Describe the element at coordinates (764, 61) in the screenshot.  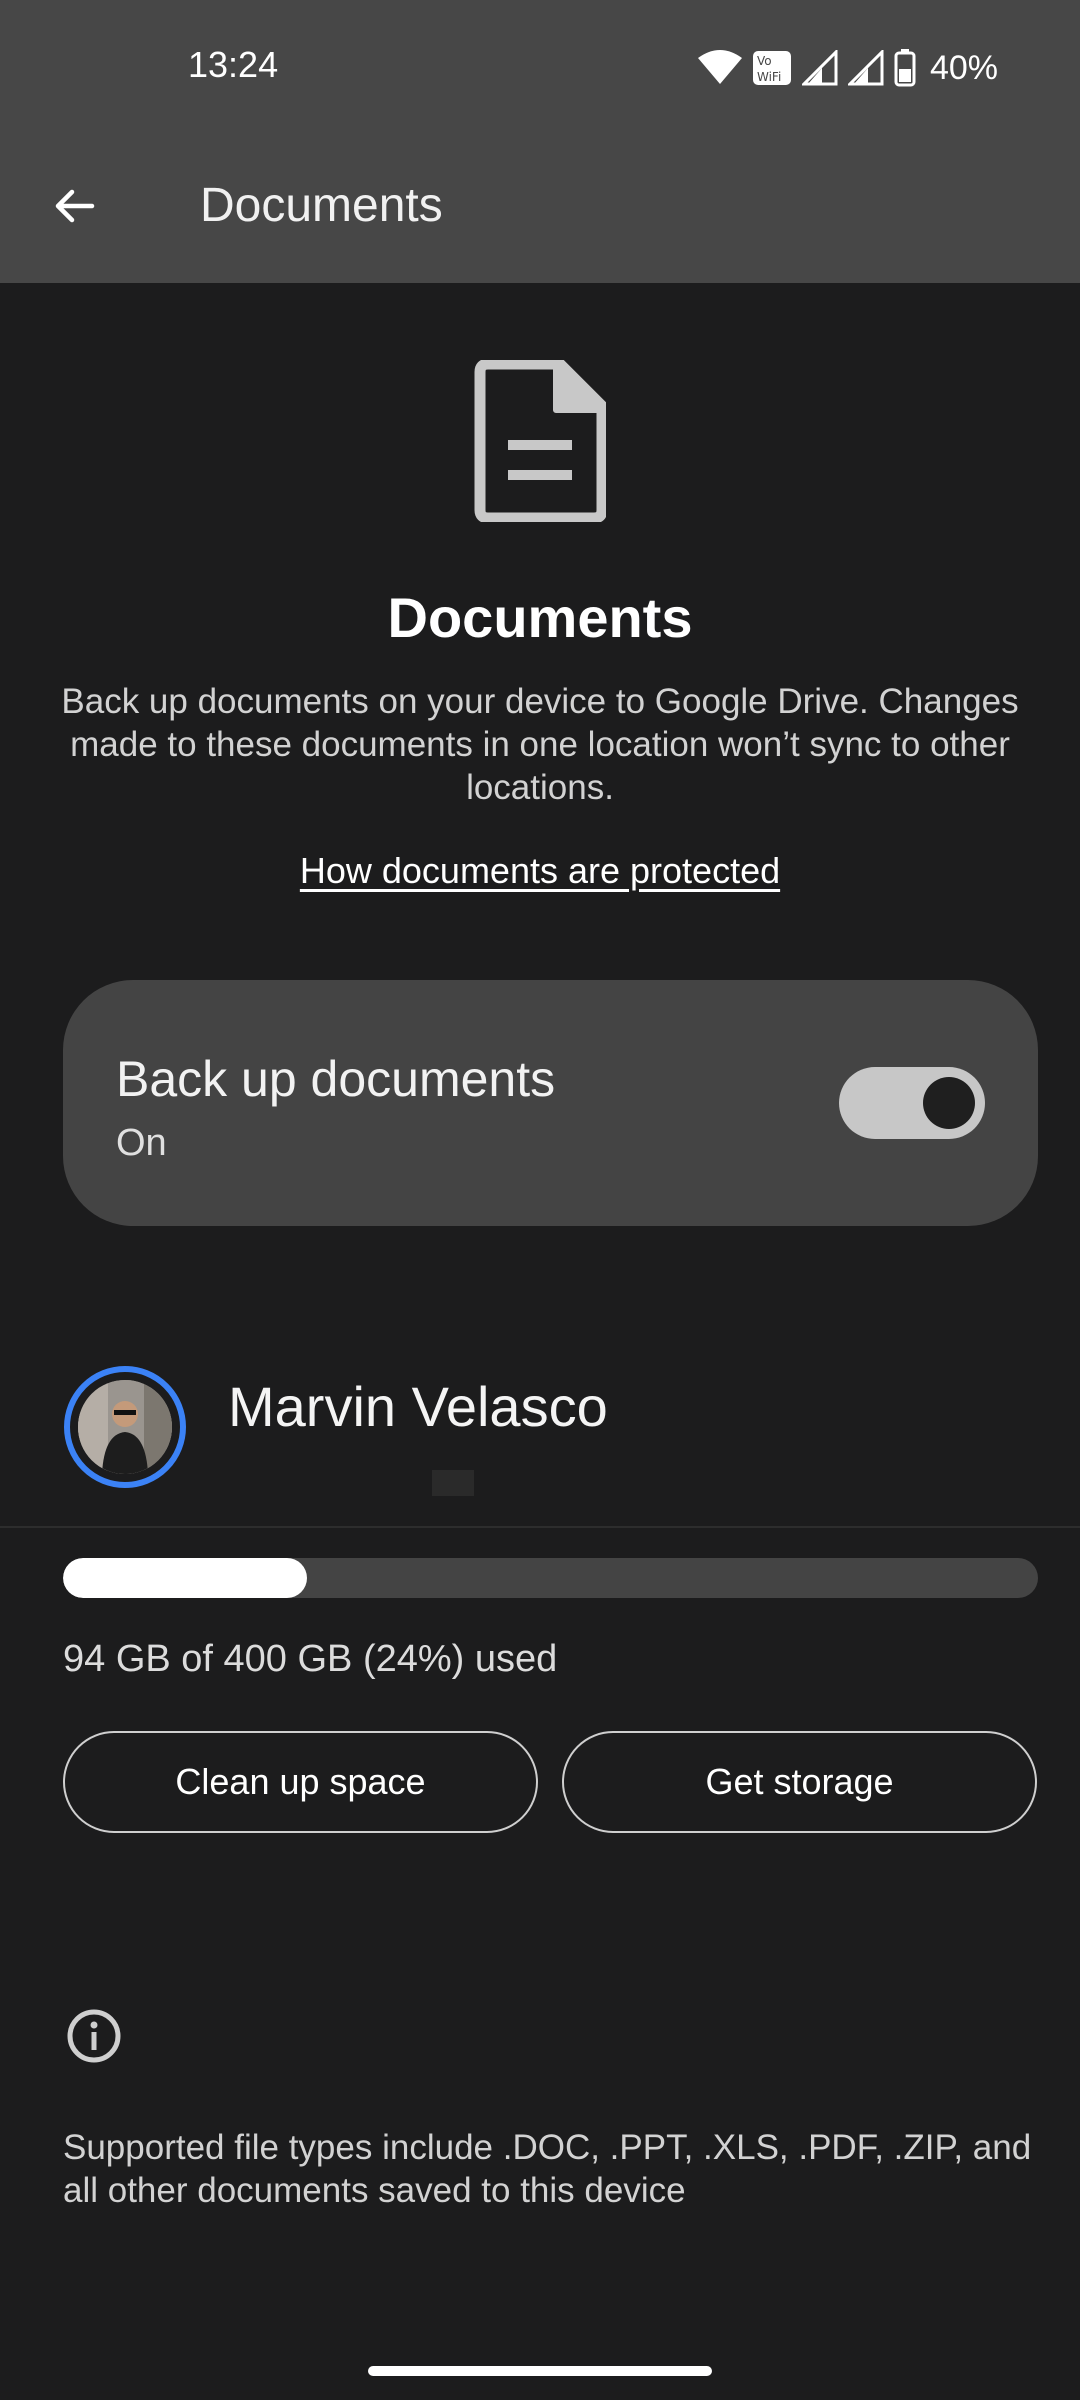
I see `svg-text: Vo` at that location.